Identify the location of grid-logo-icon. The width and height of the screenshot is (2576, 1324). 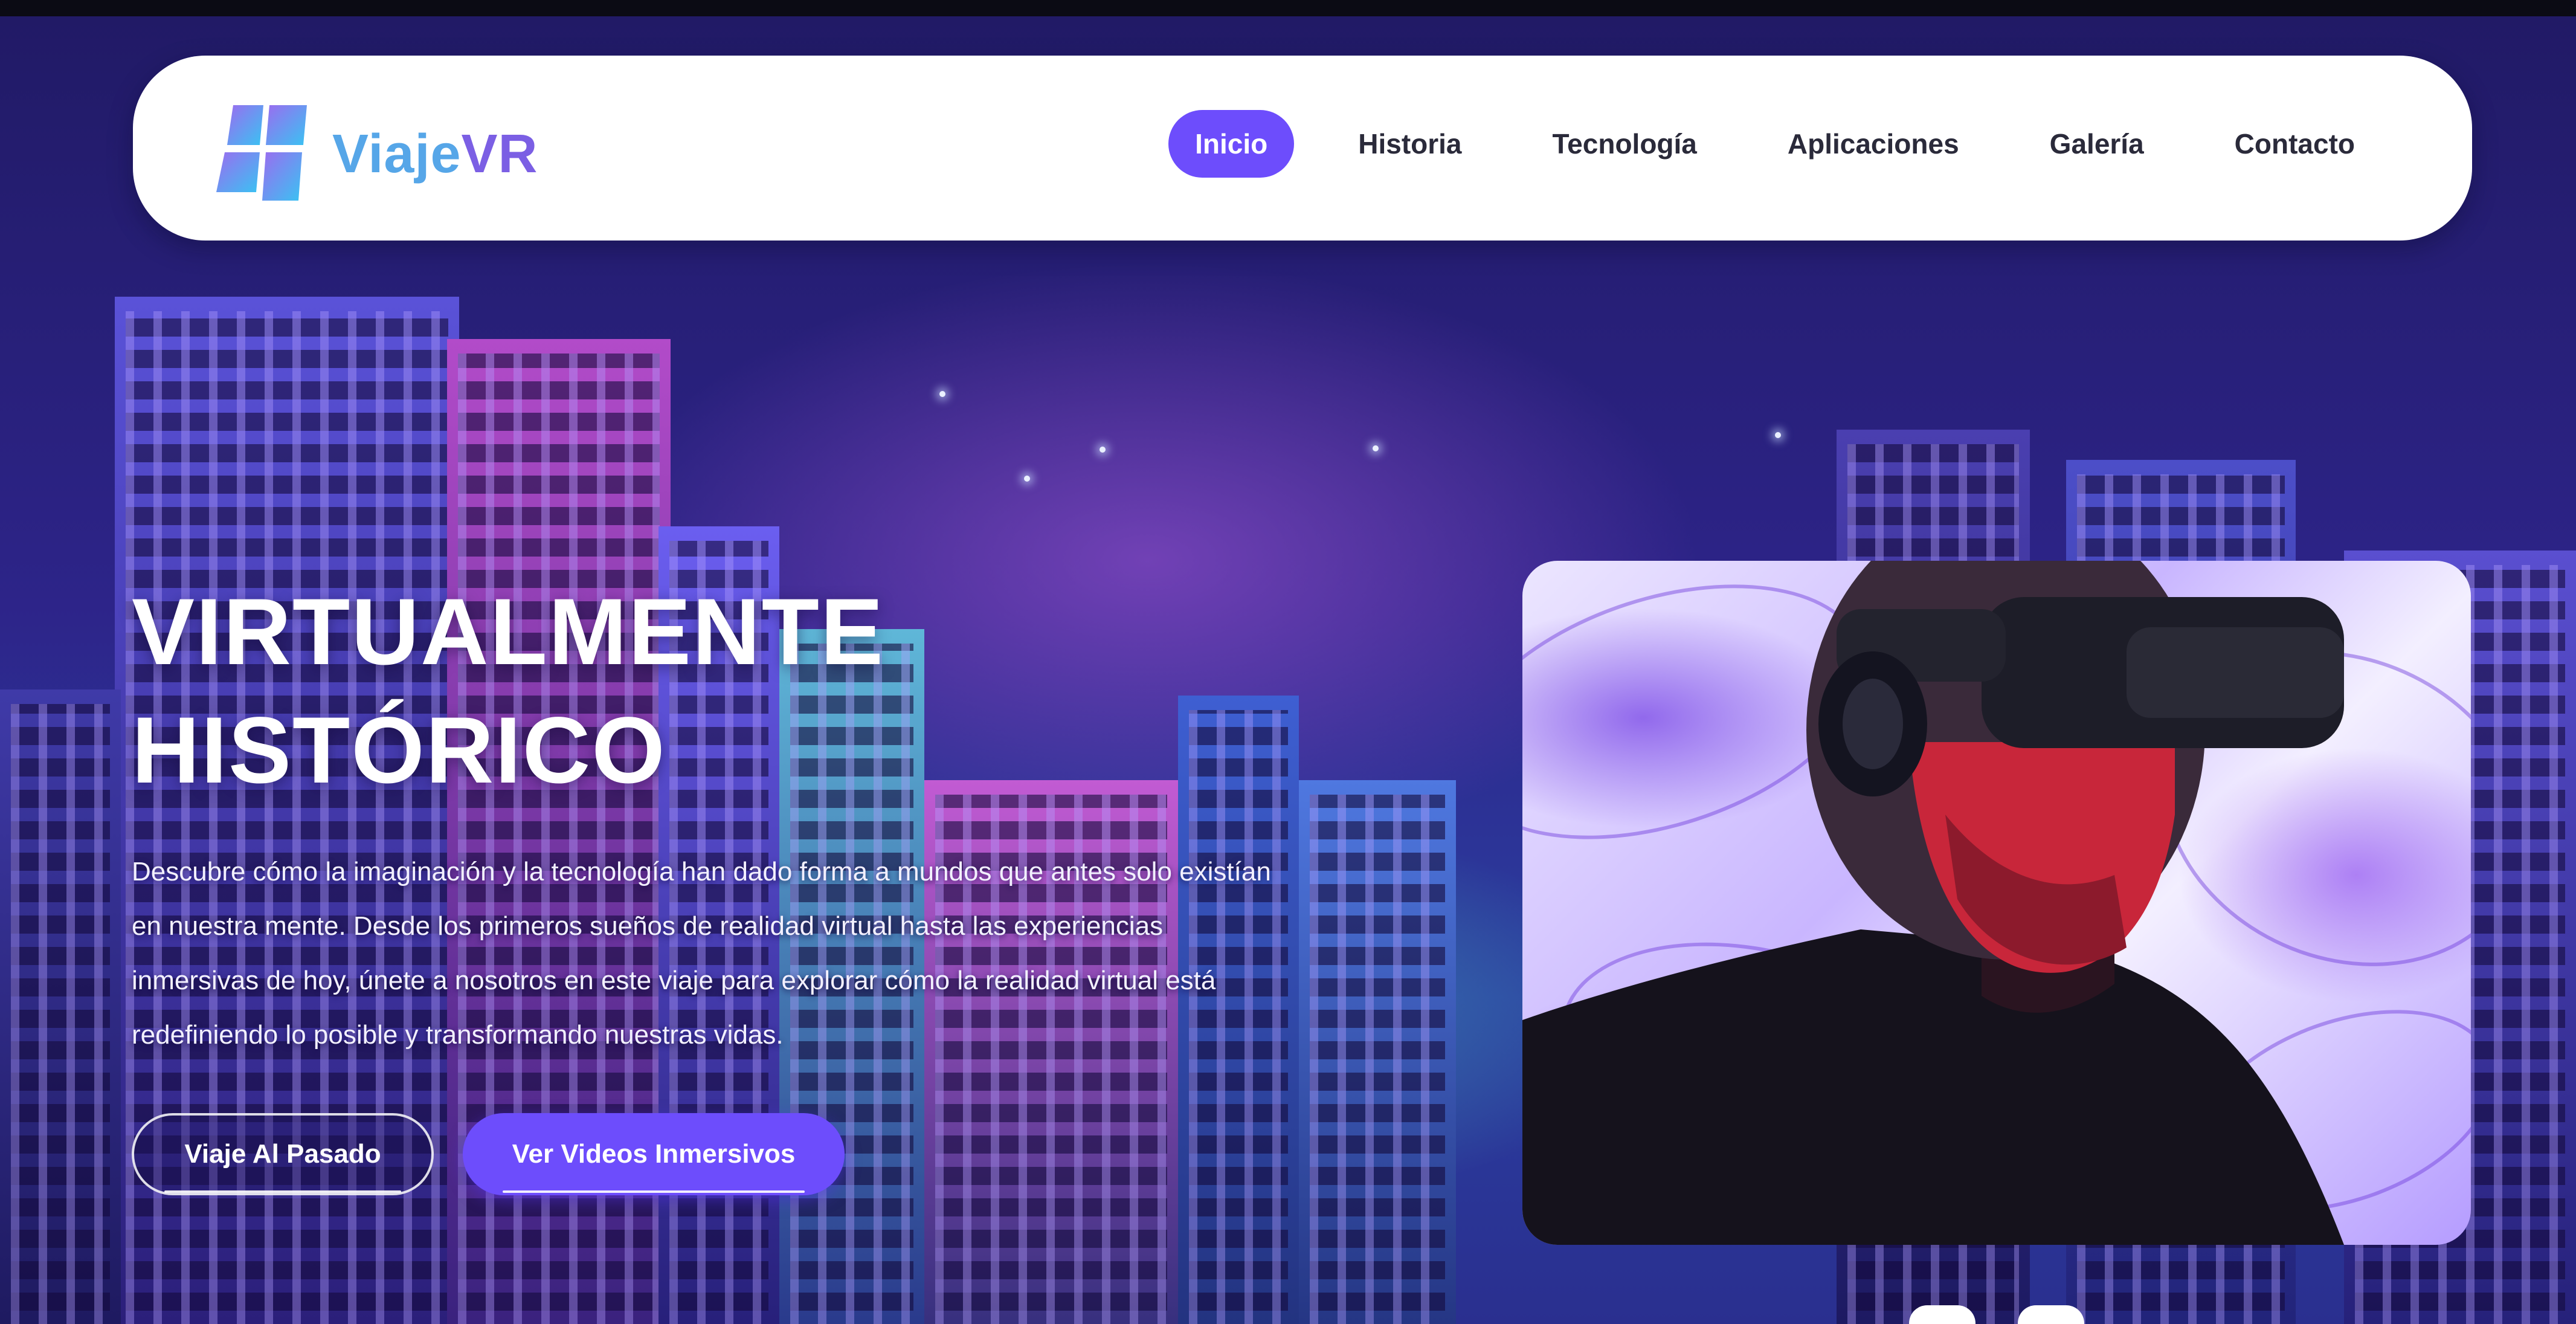
(261, 153).